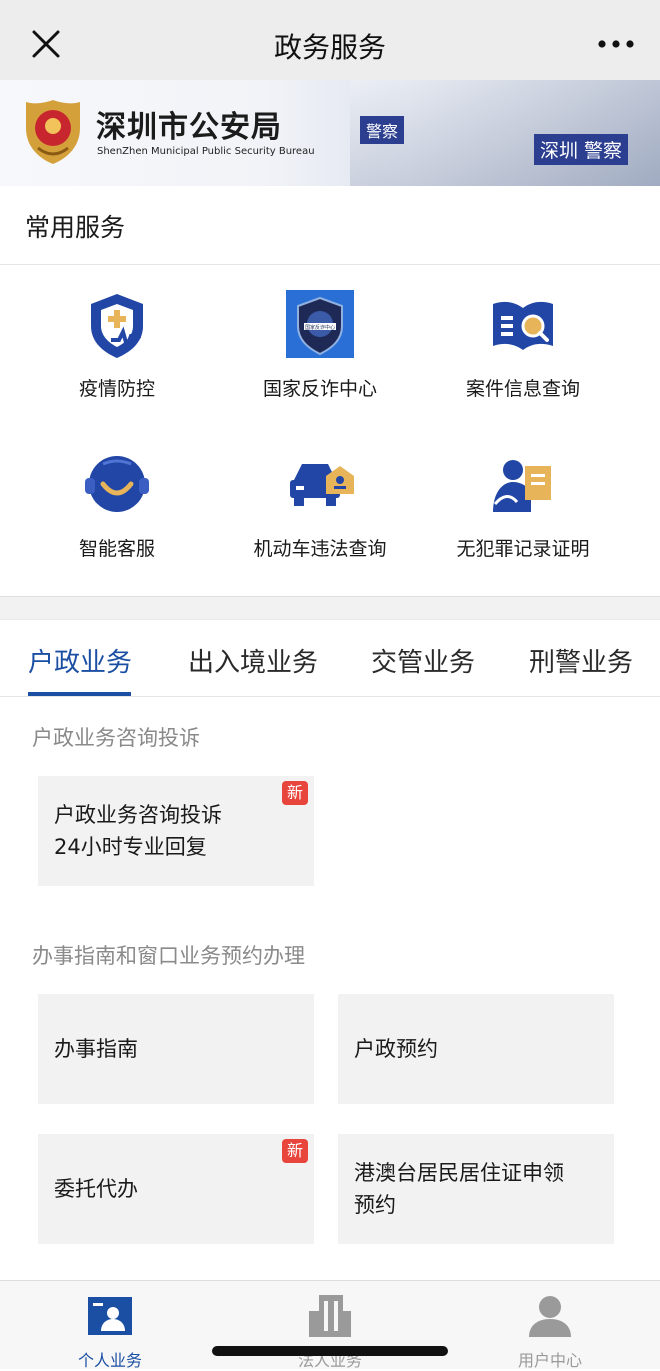  Describe the element at coordinates (116, 738) in the screenshot. I see `section-title-consultation: 户政业务咨询投诉` at that location.